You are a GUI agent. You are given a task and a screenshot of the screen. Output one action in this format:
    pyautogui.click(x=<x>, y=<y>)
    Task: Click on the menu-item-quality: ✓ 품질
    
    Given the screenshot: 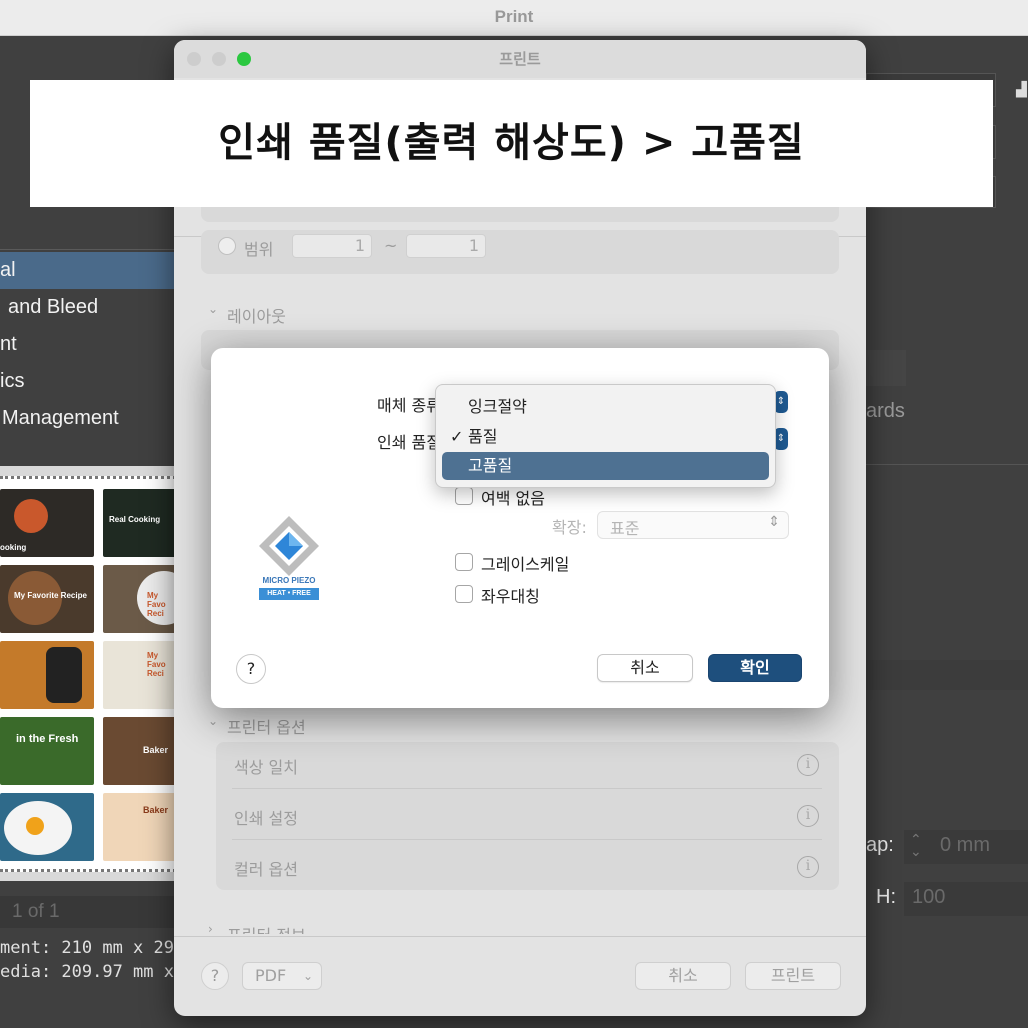 What is the action you would take?
    pyautogui.click(x=605, y=437)
    